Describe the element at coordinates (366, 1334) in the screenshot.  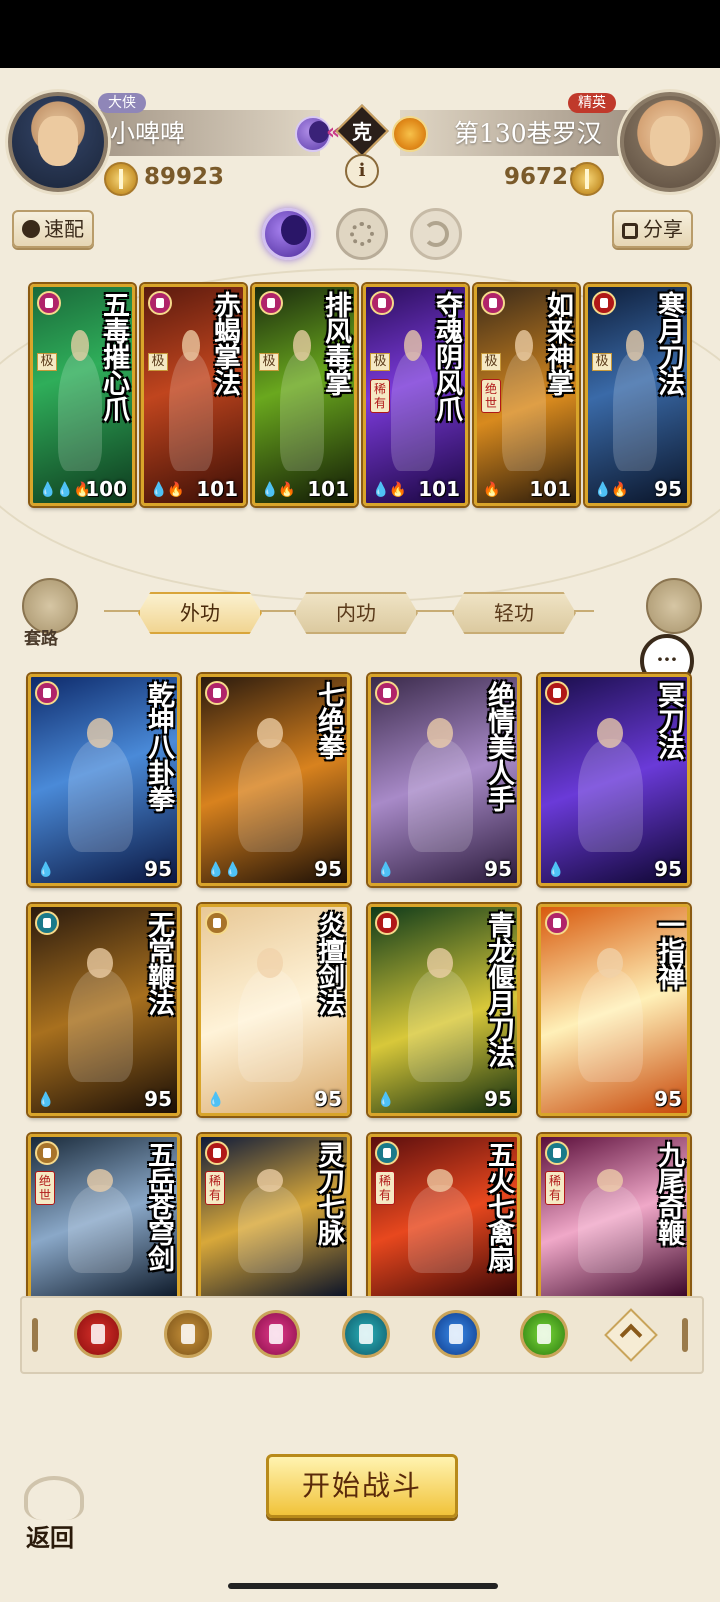
I see `fan-filter-icon` at that location.